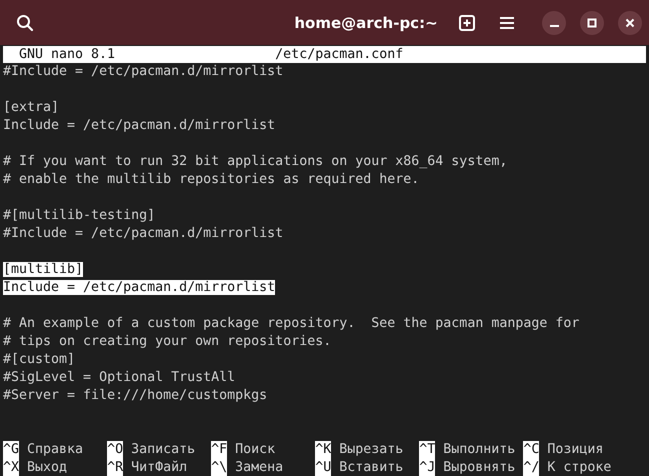  I want to click on minimize-button, so click(554, 22).